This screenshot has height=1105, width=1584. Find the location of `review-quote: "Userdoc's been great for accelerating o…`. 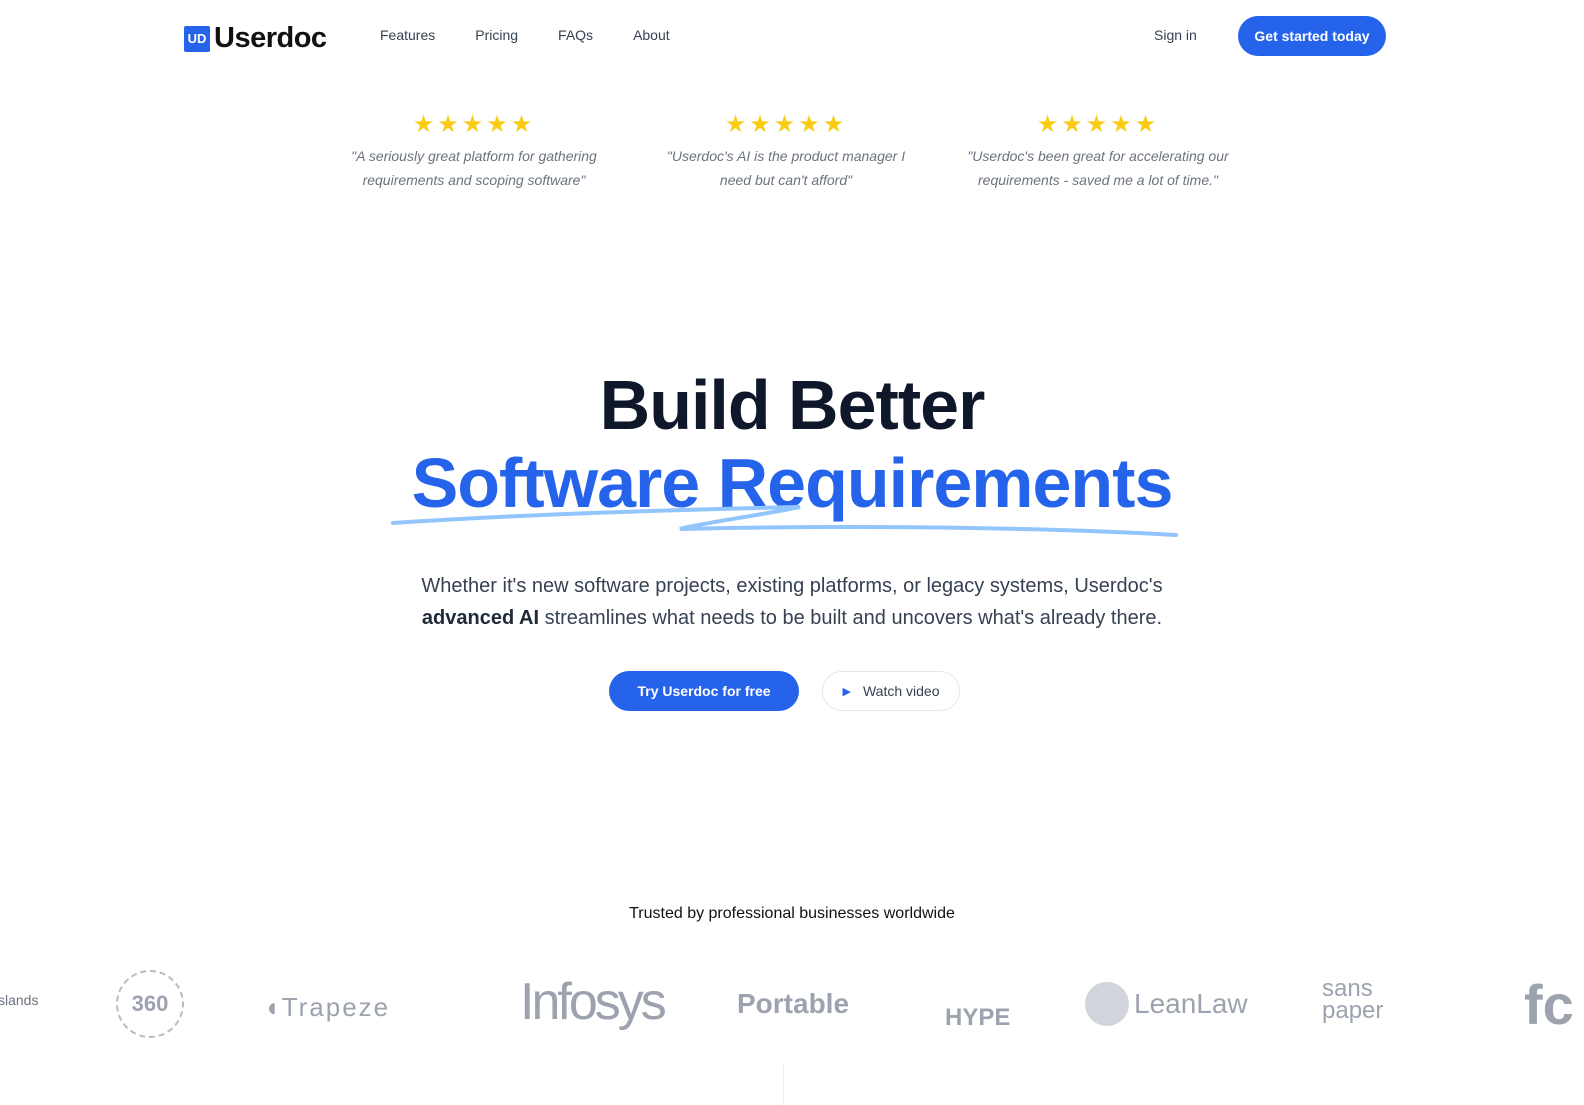

review-quote: "Userdoc's been great for accelerating o… is located at coordinates (1098, 168).